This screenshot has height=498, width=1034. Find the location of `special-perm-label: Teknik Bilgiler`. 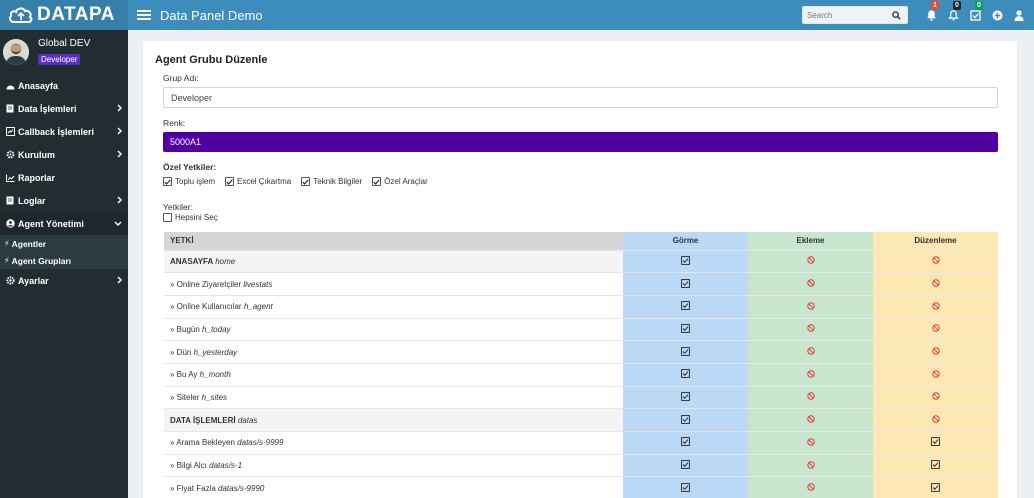

special-perm-label: Teknik Bilgiler is located at coordinates (338, 181).